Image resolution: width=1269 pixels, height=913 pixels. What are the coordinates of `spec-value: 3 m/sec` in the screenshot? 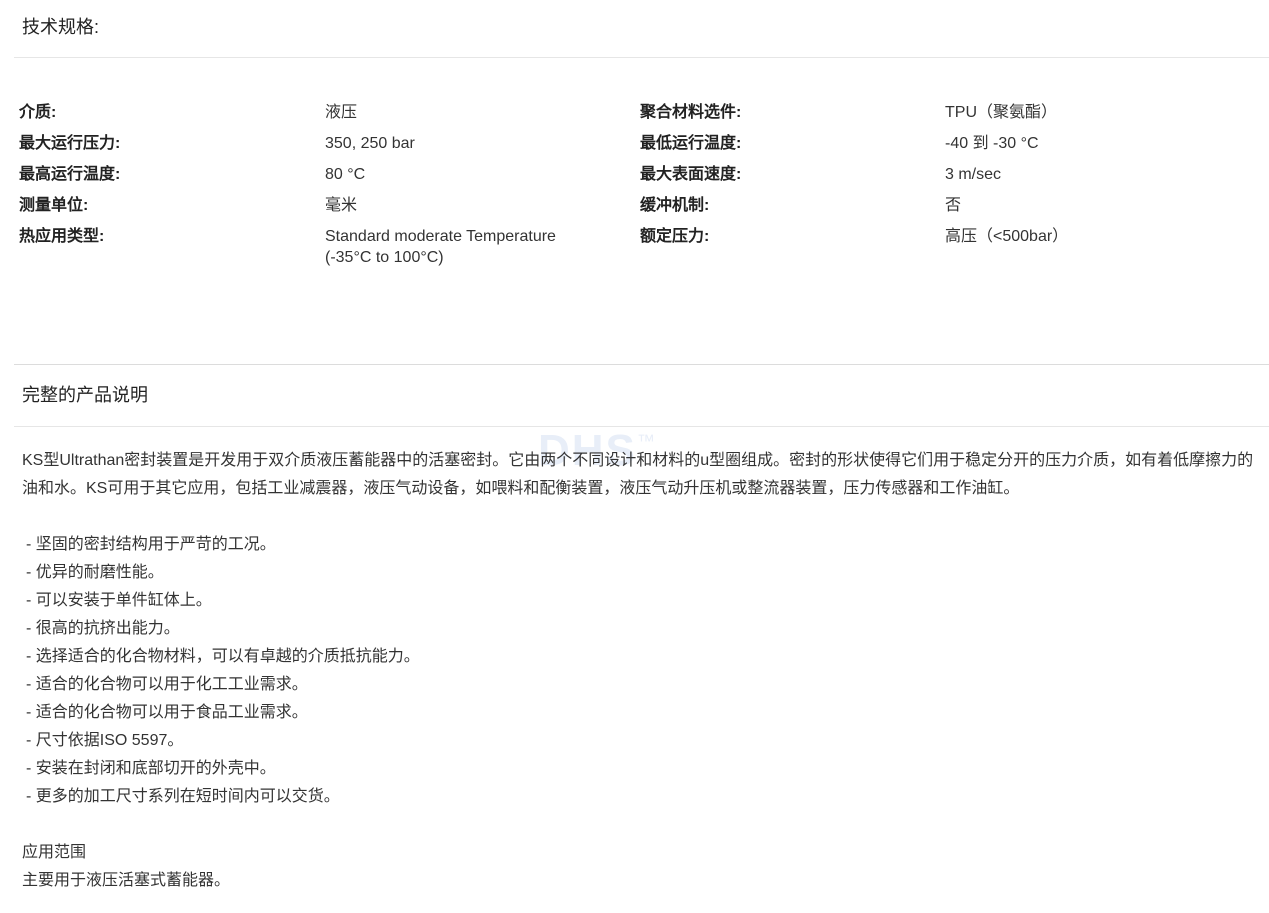 It's located at (973, 174).